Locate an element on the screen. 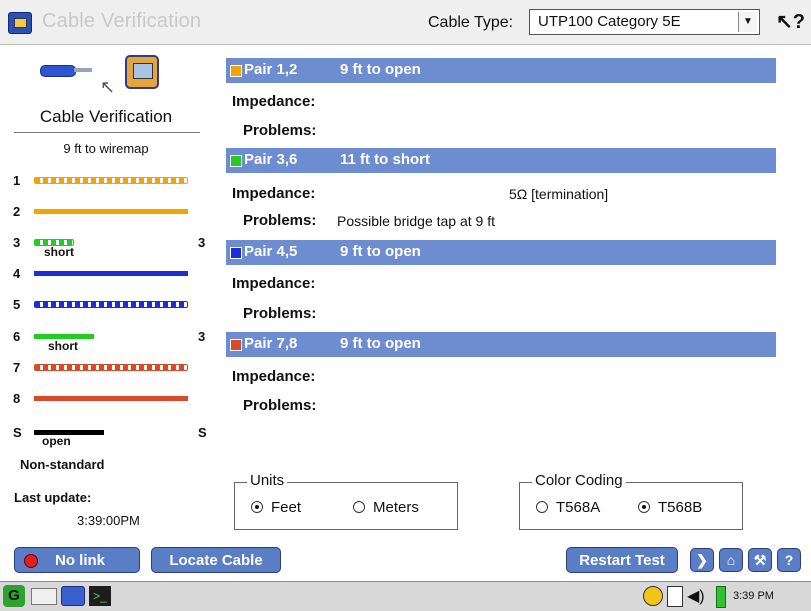  radio-label: T568A is located at coordinates (578, 507).